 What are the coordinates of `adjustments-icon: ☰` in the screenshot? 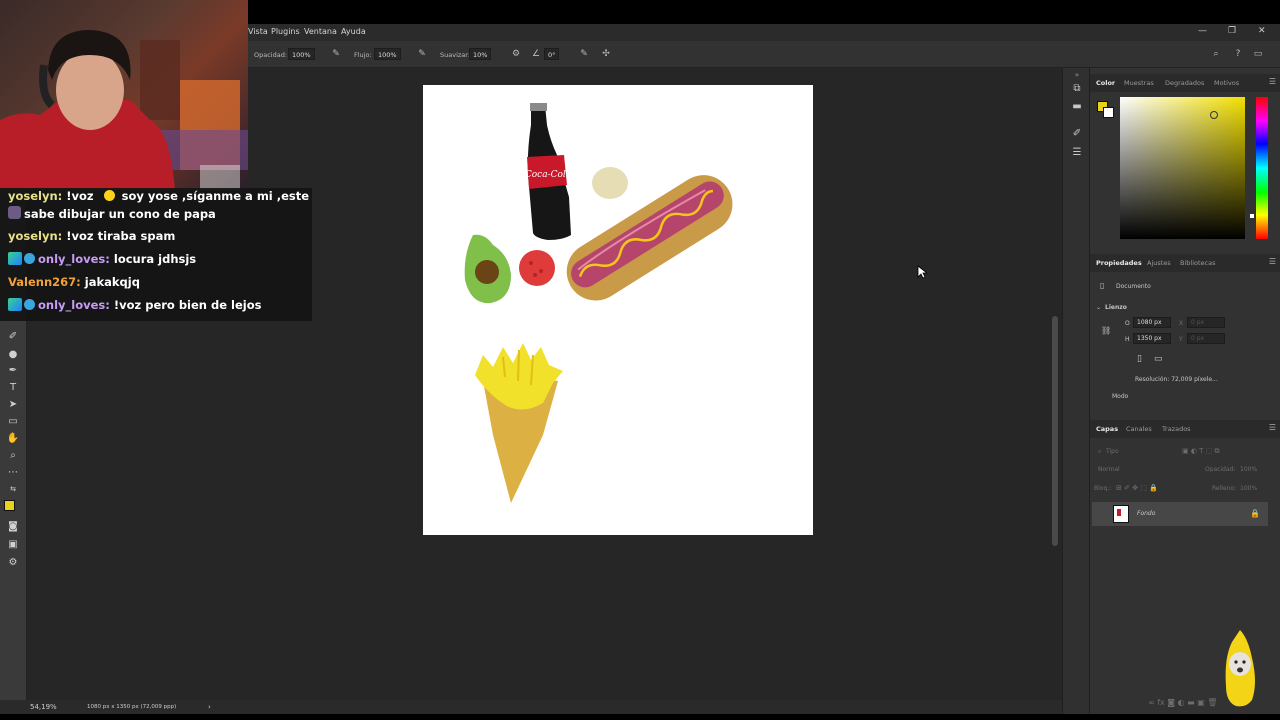 It's located at (1077, 153).